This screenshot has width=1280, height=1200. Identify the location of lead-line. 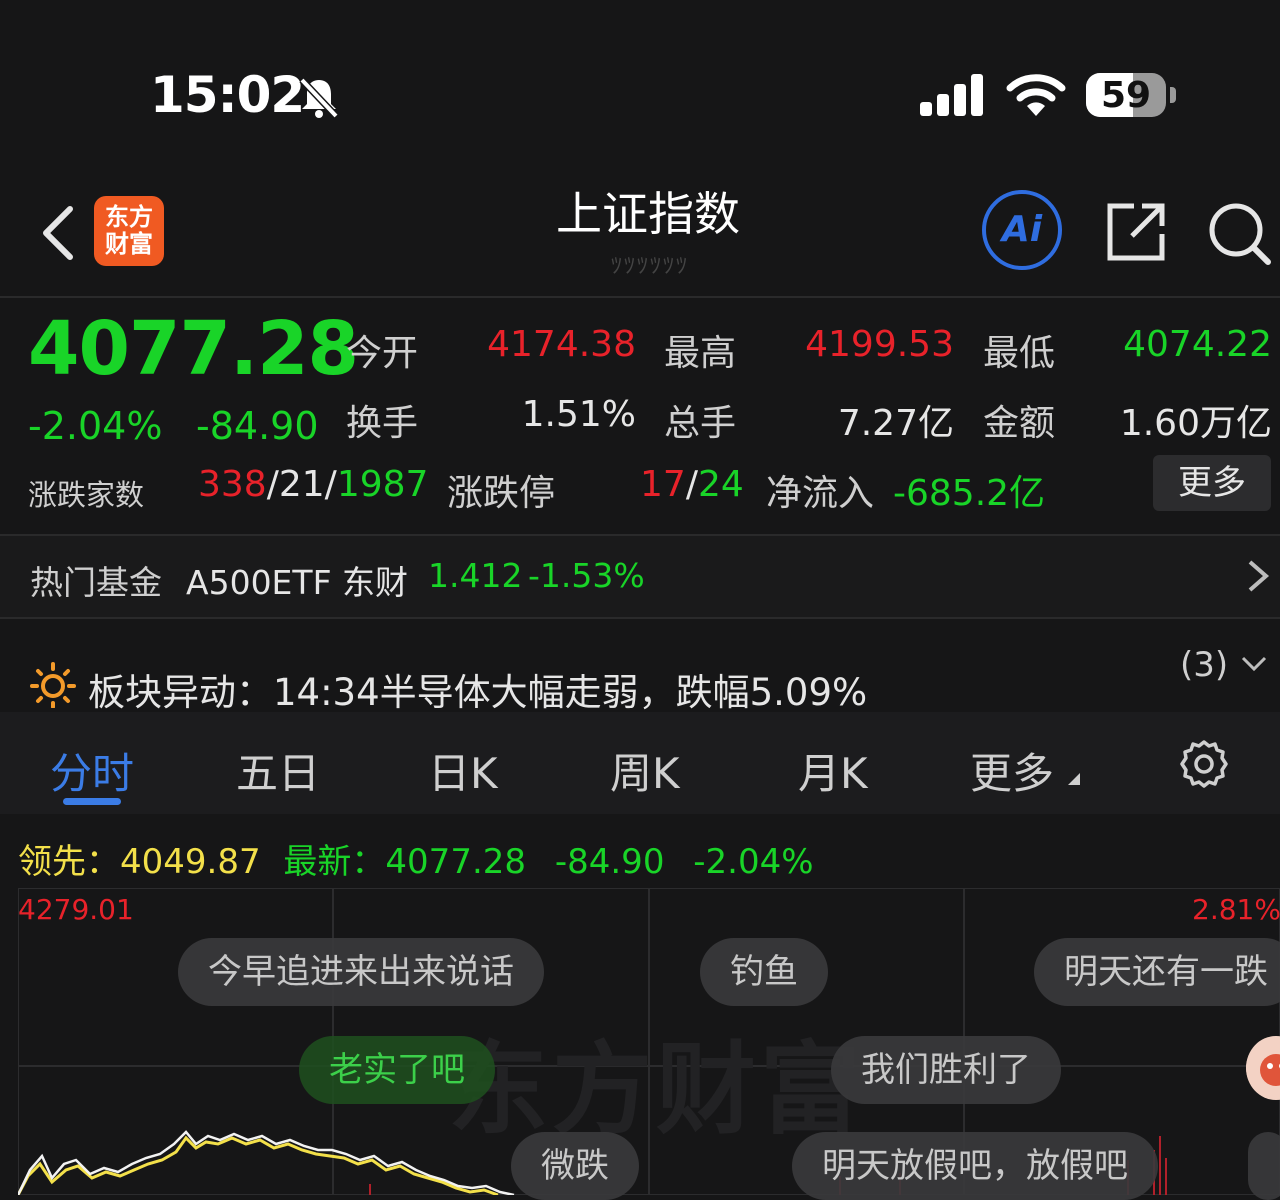
(258, 1165).